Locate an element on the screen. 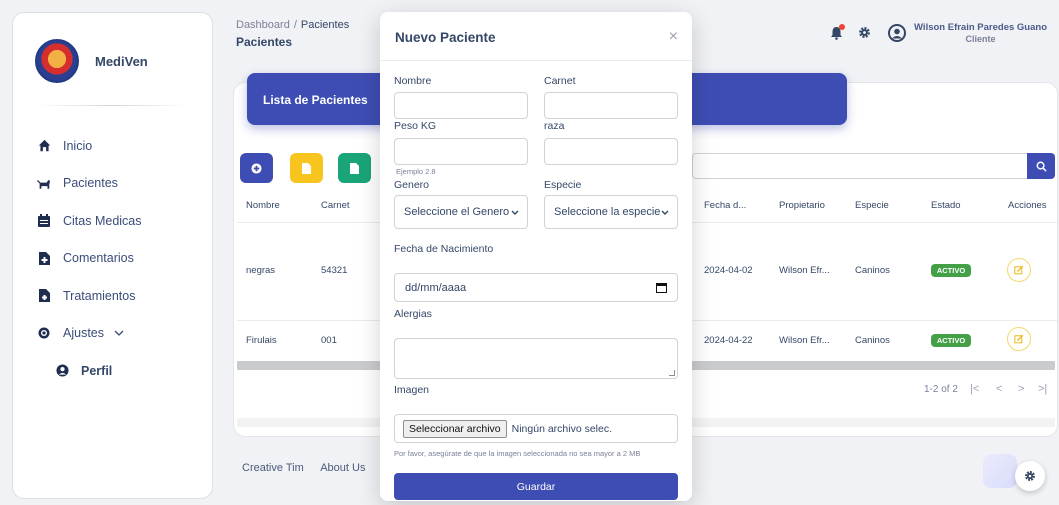 The image size is (1059, 505). sidebar-item-tratamientos: Tratamientos is located at coordinates (122, 296).